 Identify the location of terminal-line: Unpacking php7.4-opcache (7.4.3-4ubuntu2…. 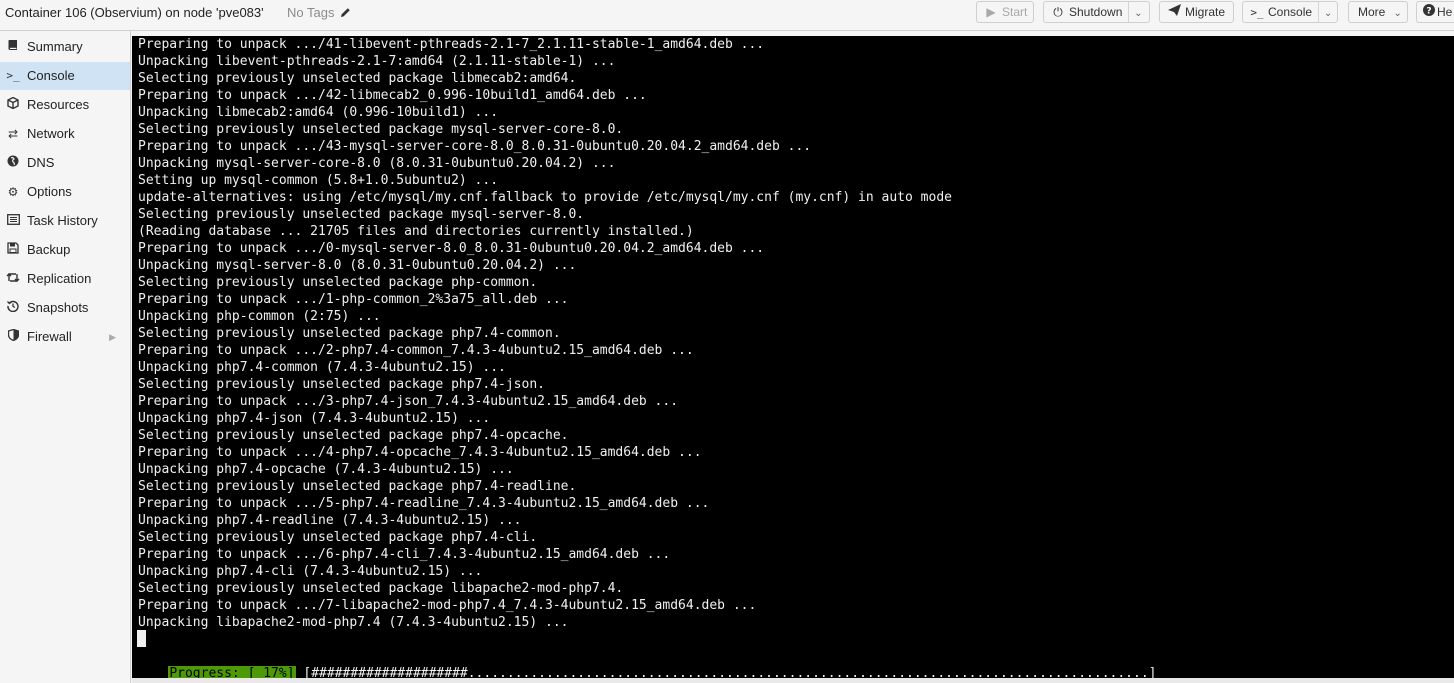
(326, 469).